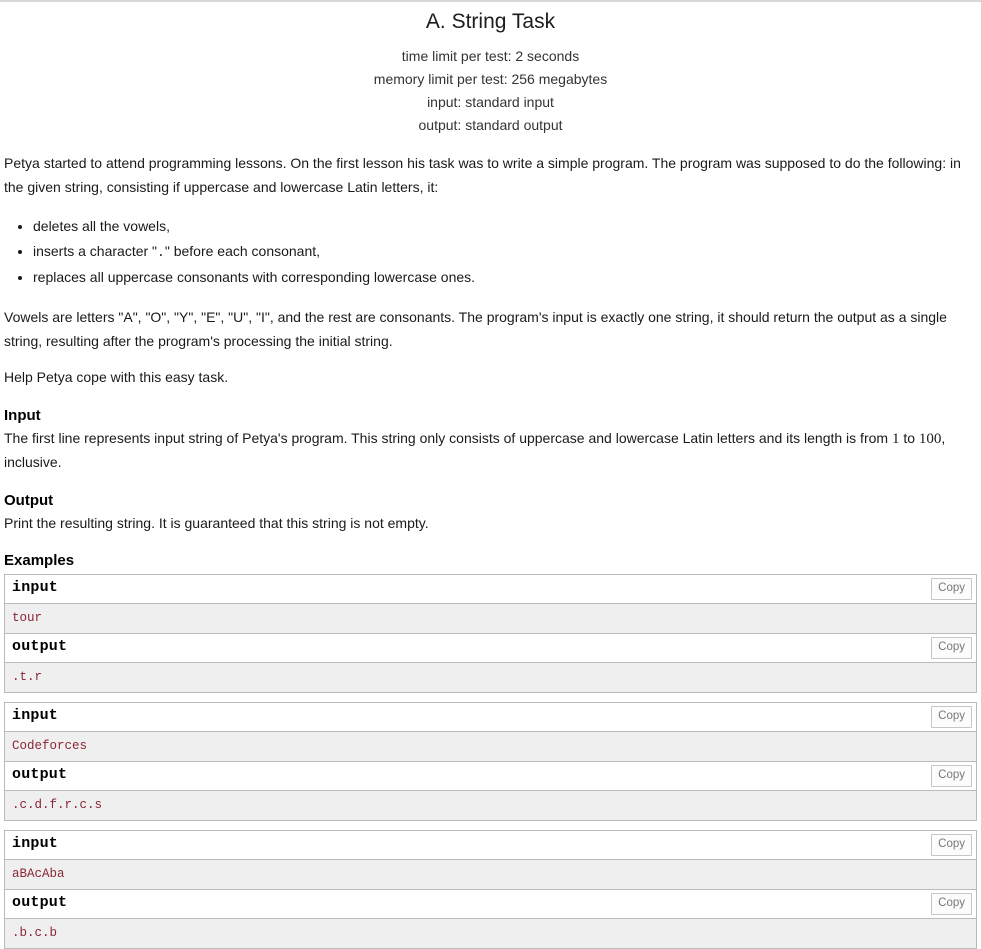  I want to click on memory-limit-line: memory limit per test: 256 megabytes, so click(490, 79).